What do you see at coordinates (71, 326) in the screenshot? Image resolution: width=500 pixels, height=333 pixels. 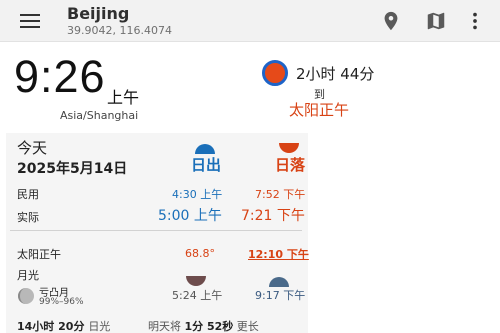 I see `daylight-minutes: 20分` at bounding box center [71, 326].